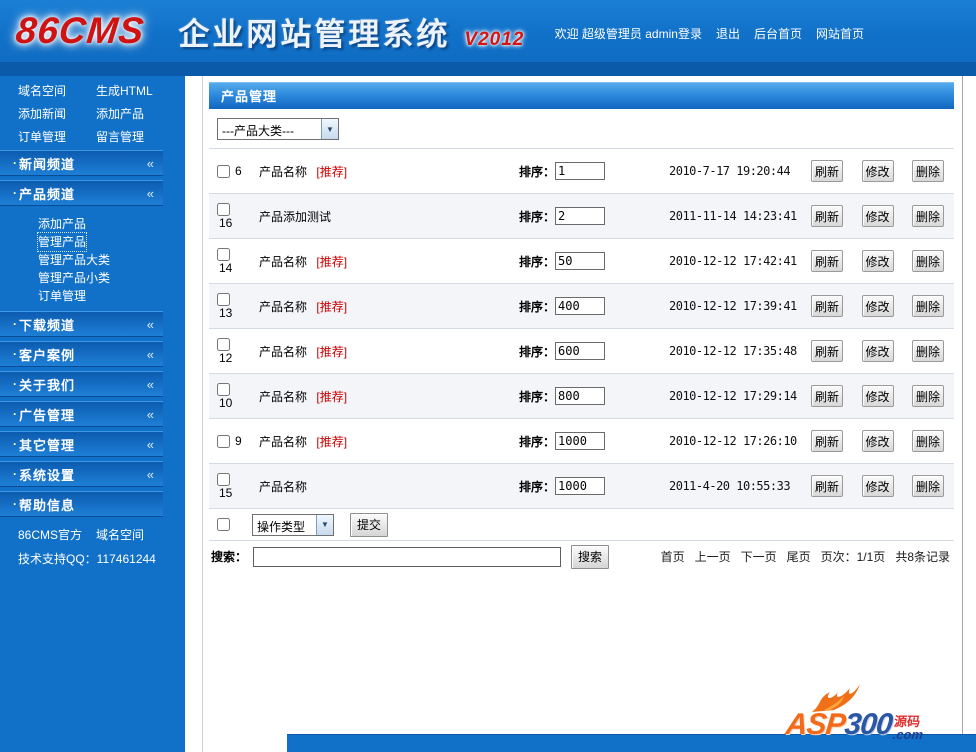 Image resolution: width=976 pixels, height=752 pixels. Describe the element at coordinates (57, 90) in the screenshot. I see `quick-link-domain: 域名空间` at that location.